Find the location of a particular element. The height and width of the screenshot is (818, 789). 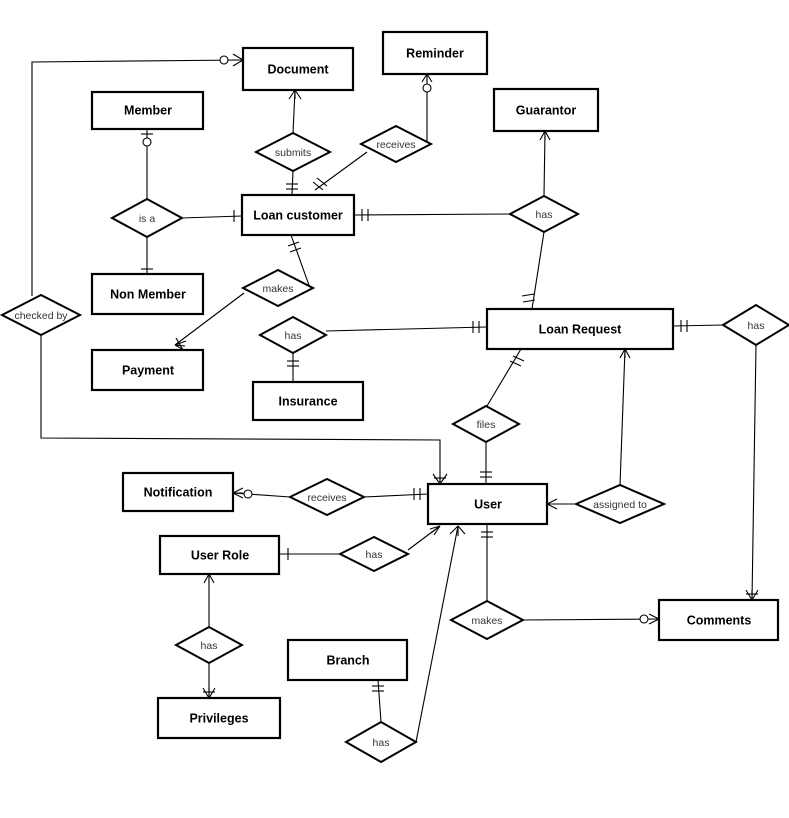

entity-label: Guarantor is located at coordinates (546, 110).